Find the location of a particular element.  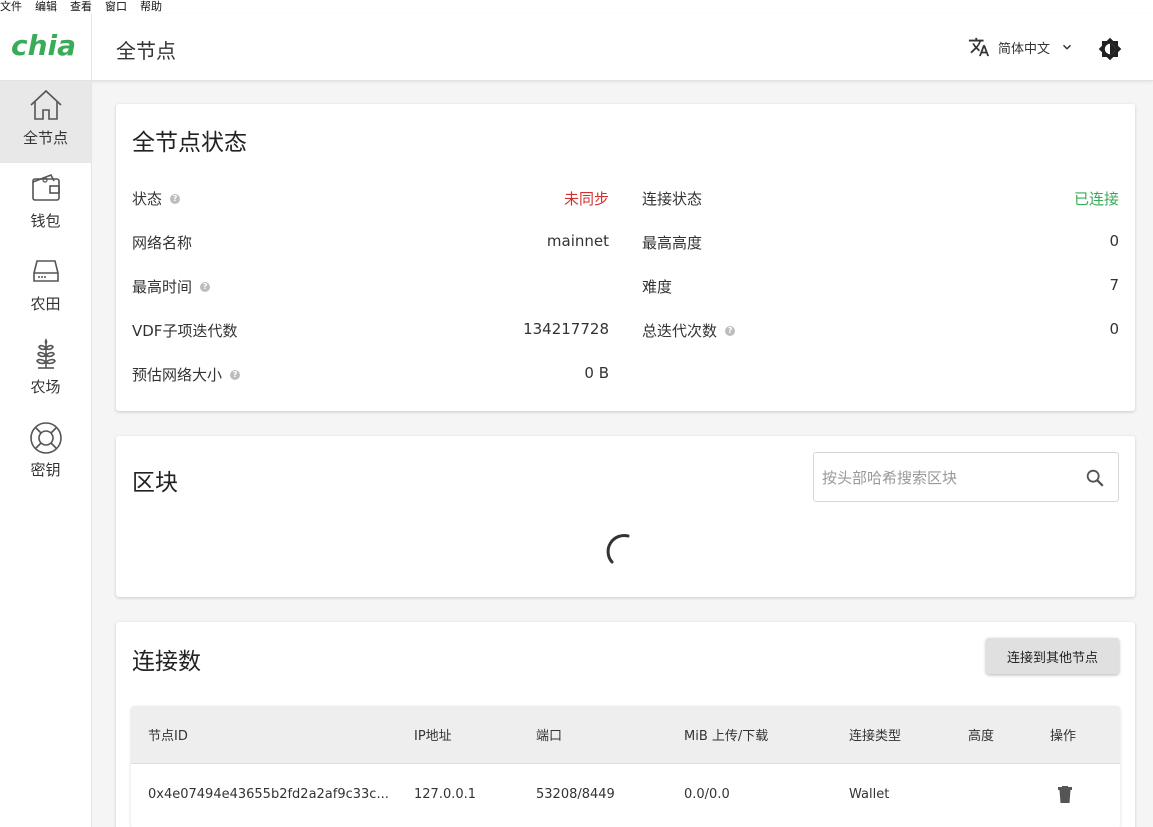

sidebar: 全节点 钱包 农田 农场 密钥 is located at coordinates (46, 454).